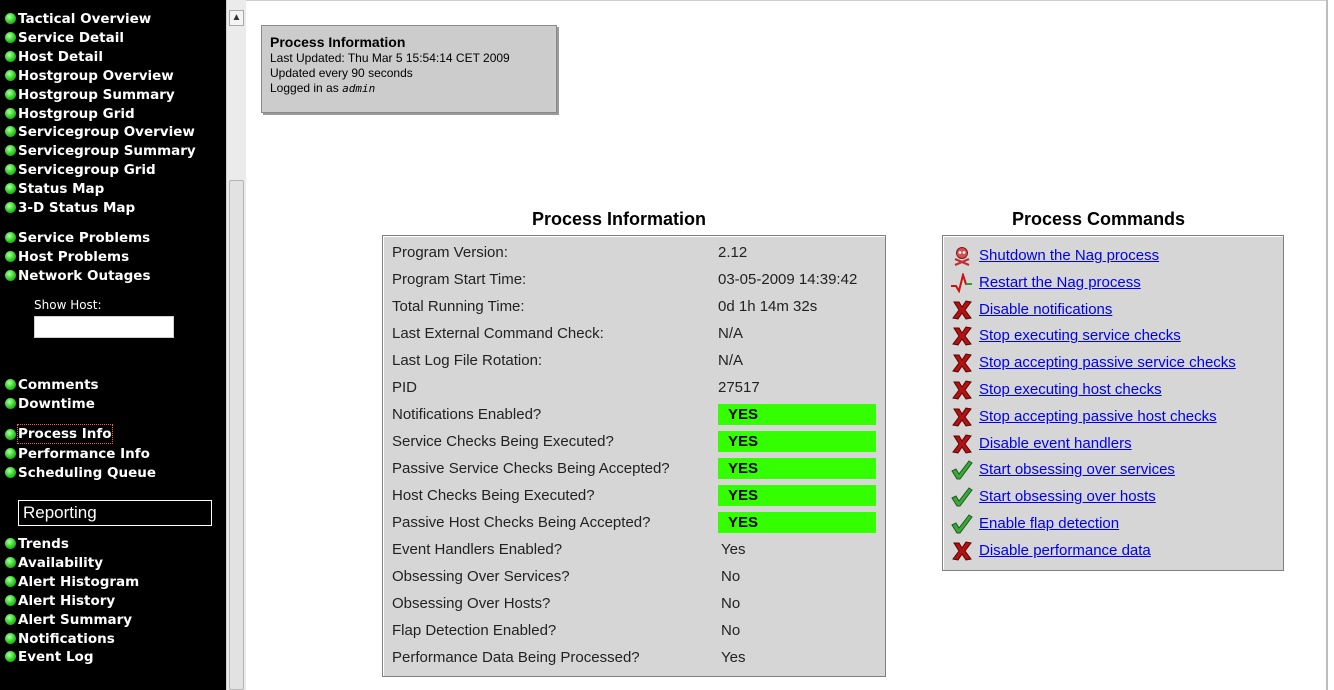  Describe the element at coordinates (1060, 282) in the screenshot. I see `command-link: Restart the Nag process` at that location.